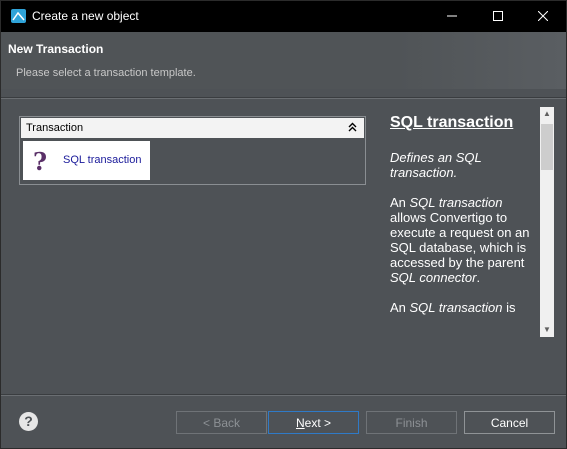 This screenshot has height=449, width=567. Describe the element at coordinates (411, 422) in the screenshot. I see `finish-button: Finish` at that location.